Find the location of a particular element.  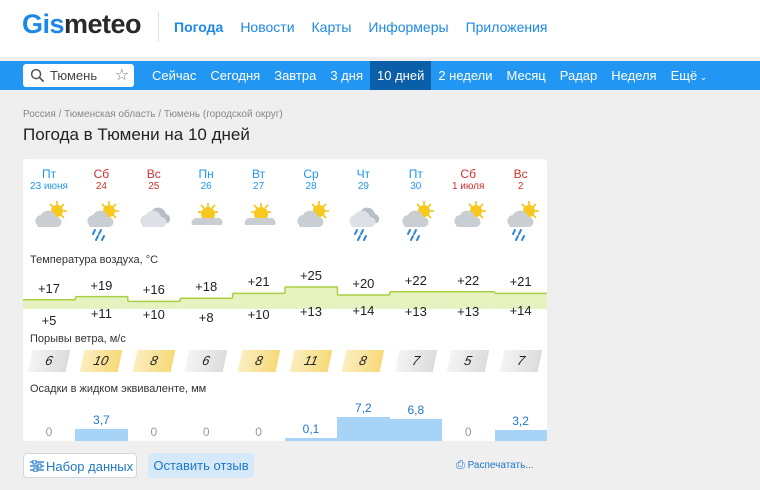

day-date: 29 is located at coordinates (363, 186).